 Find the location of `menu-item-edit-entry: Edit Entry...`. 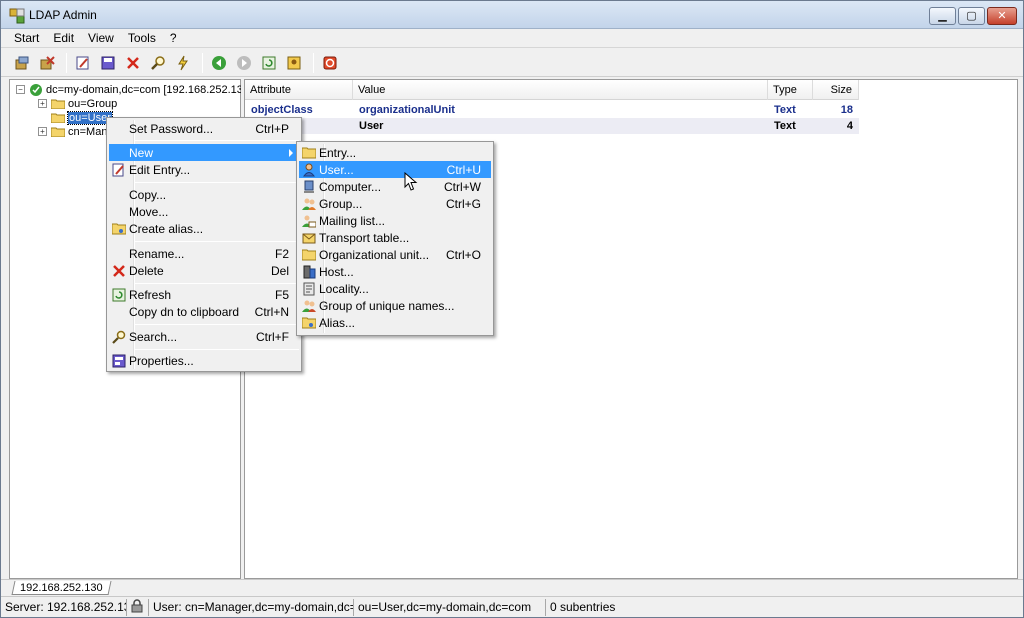

menu-item-edit-entry: Edit Entry... is located at coordinates (204, 169).